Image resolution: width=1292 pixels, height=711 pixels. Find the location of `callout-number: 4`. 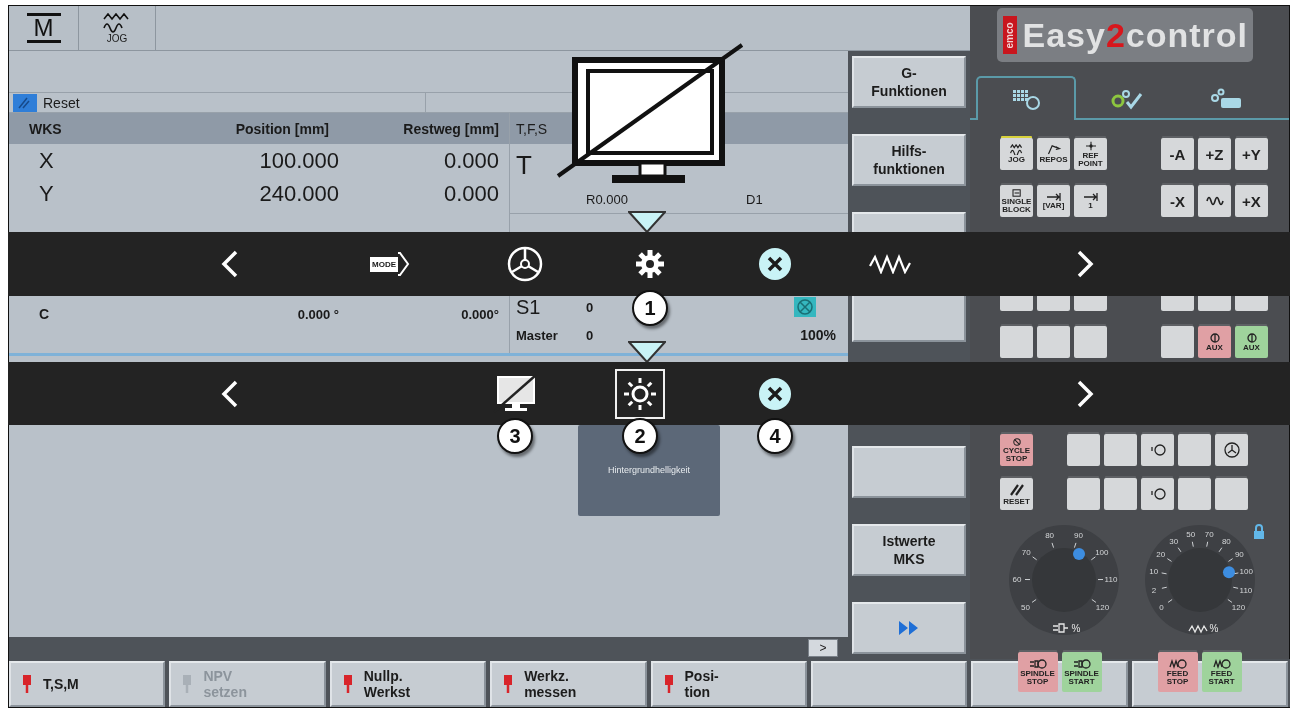

callout-number: 4 is located at coordinates (775, 436).